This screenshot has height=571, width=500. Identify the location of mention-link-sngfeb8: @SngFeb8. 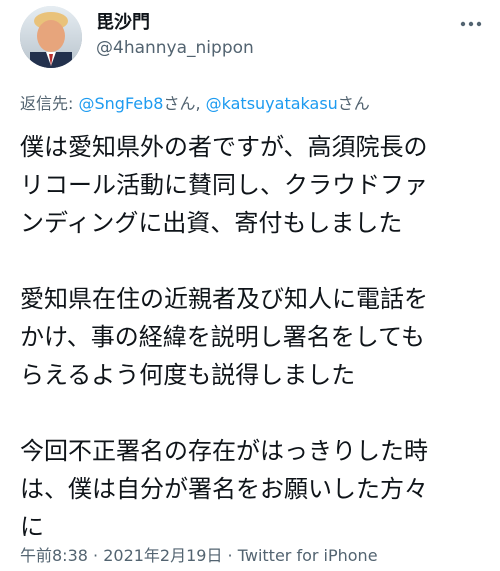
(120, 103).